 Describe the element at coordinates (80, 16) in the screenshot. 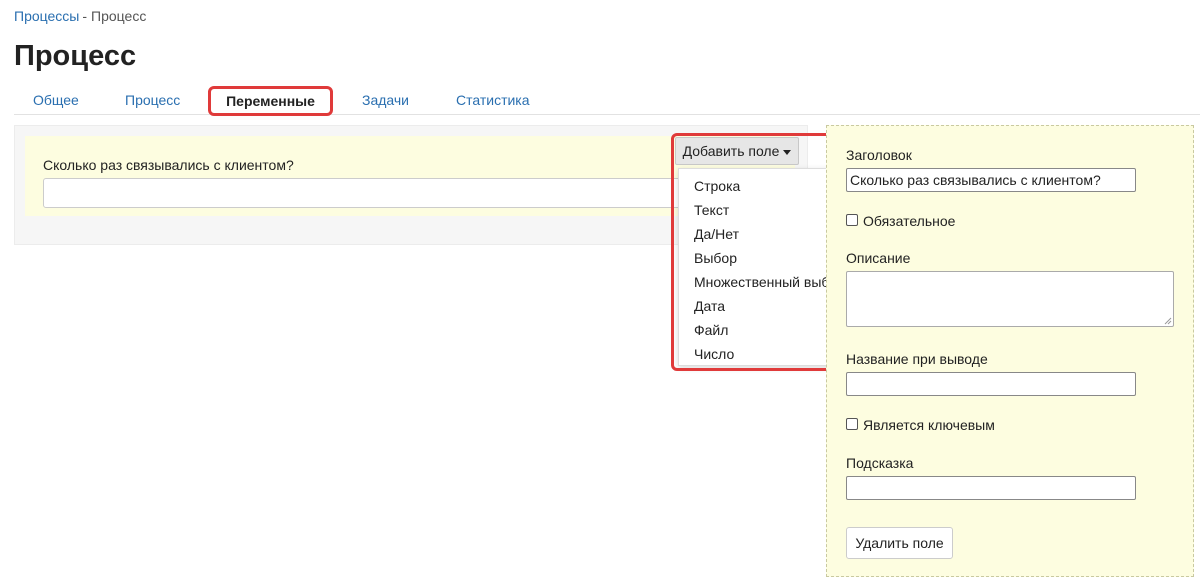

I see `breadcrumb: Процессы - Процесс` at that location.